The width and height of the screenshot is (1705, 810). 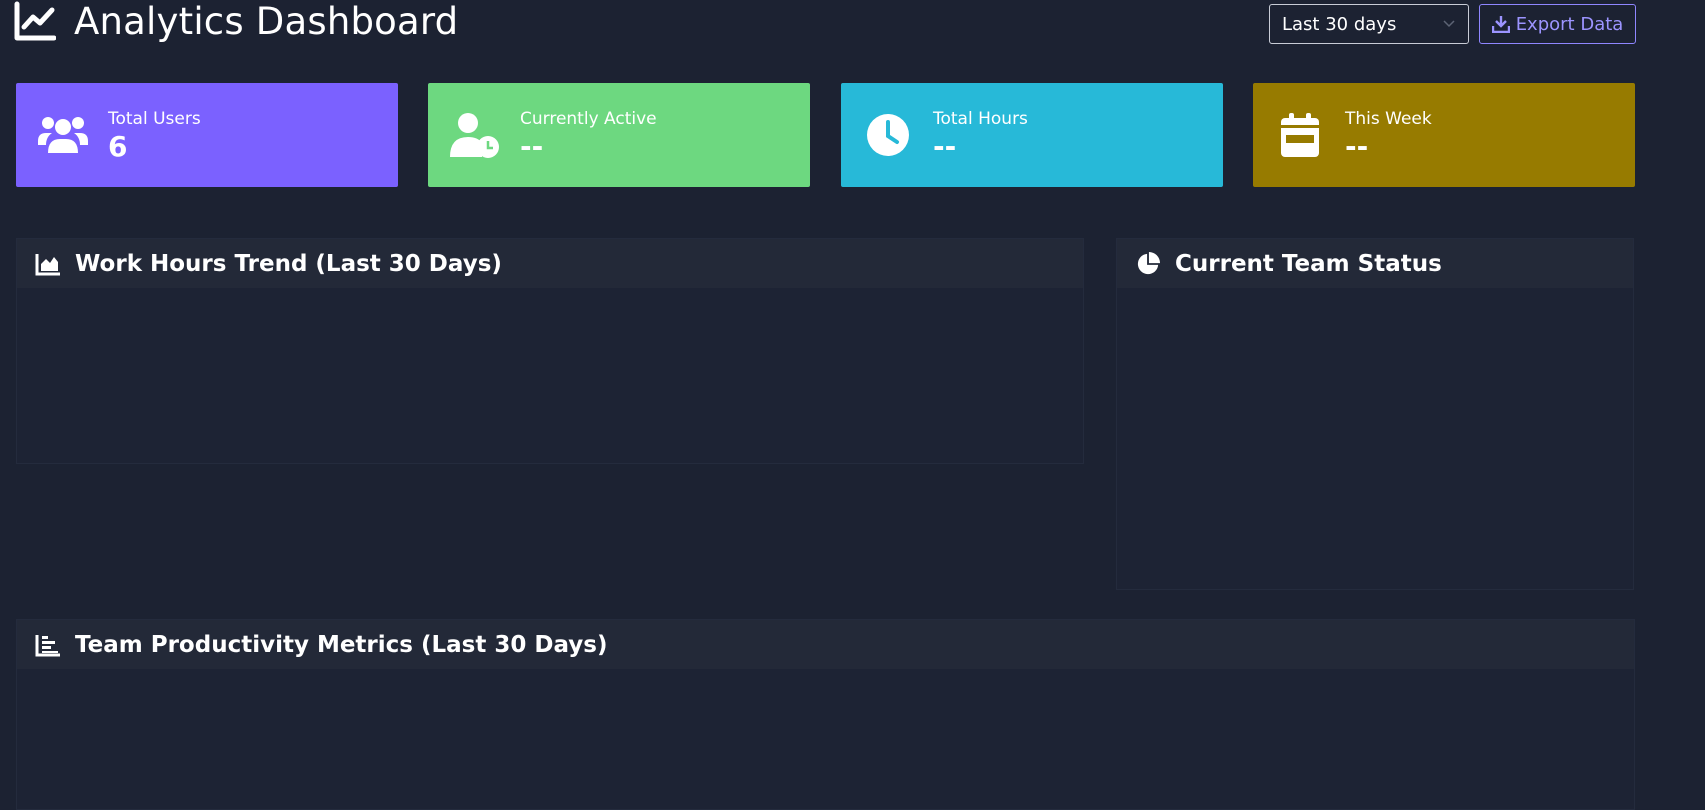 What do you see at coordinates (588, 119) in the screenshot?
I see `stat-label: Currently Active` at bounding box center [588, 119].